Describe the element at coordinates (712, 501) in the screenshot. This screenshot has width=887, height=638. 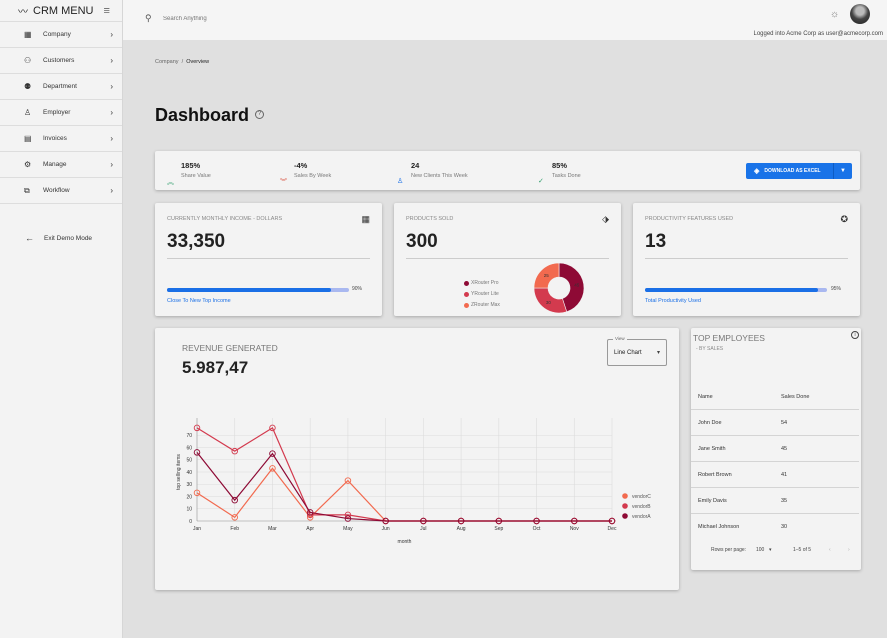
I see `employee-name: Emily Davis` at that location.